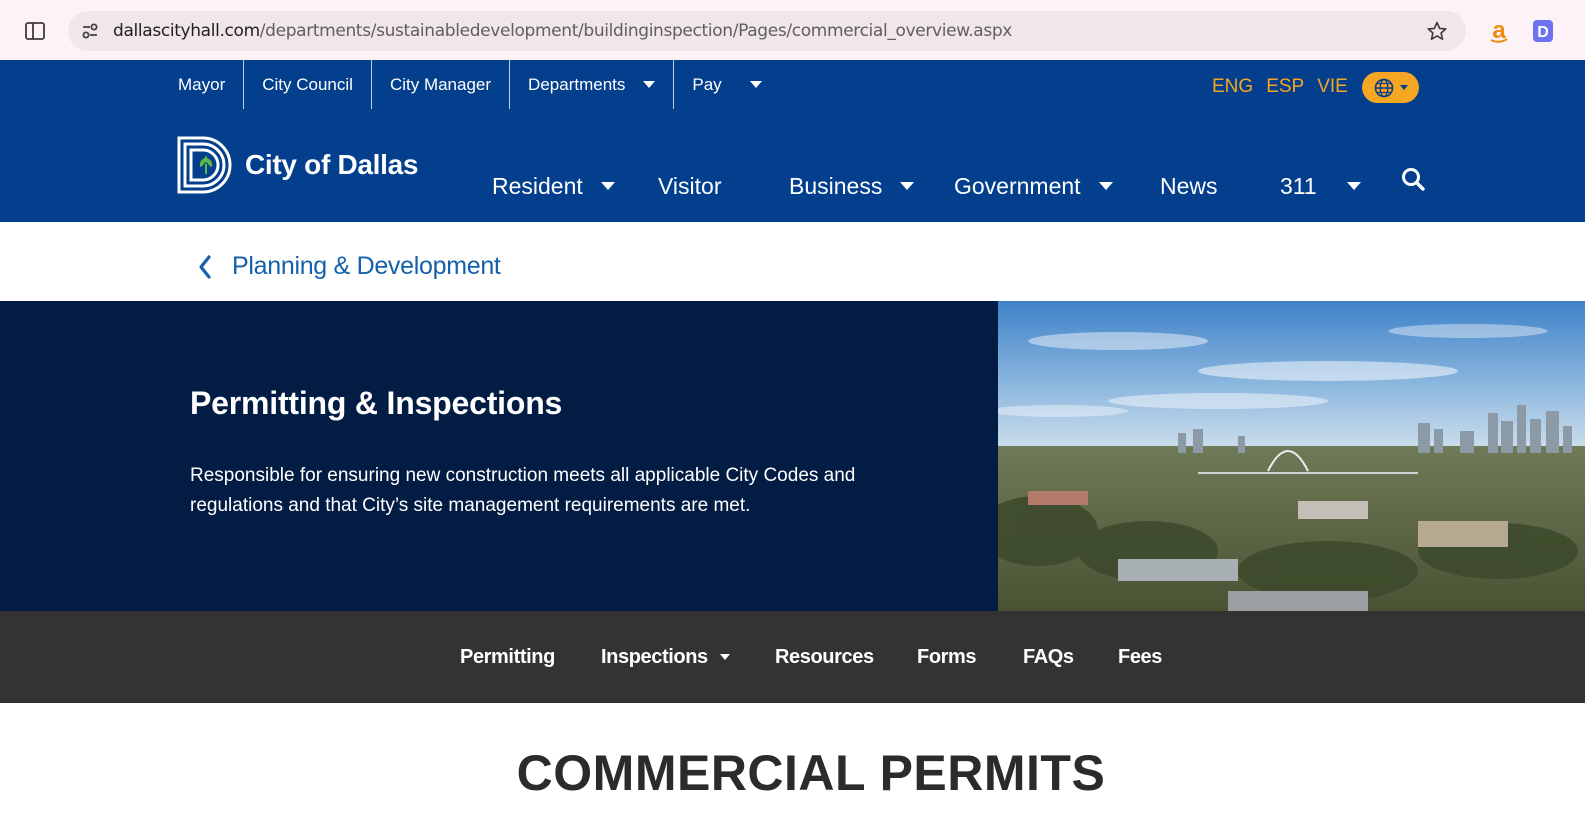 The width and height of the screenshot is (1585, 816). I want to click on section-nav-fees: Fees, so click(1140, 657).